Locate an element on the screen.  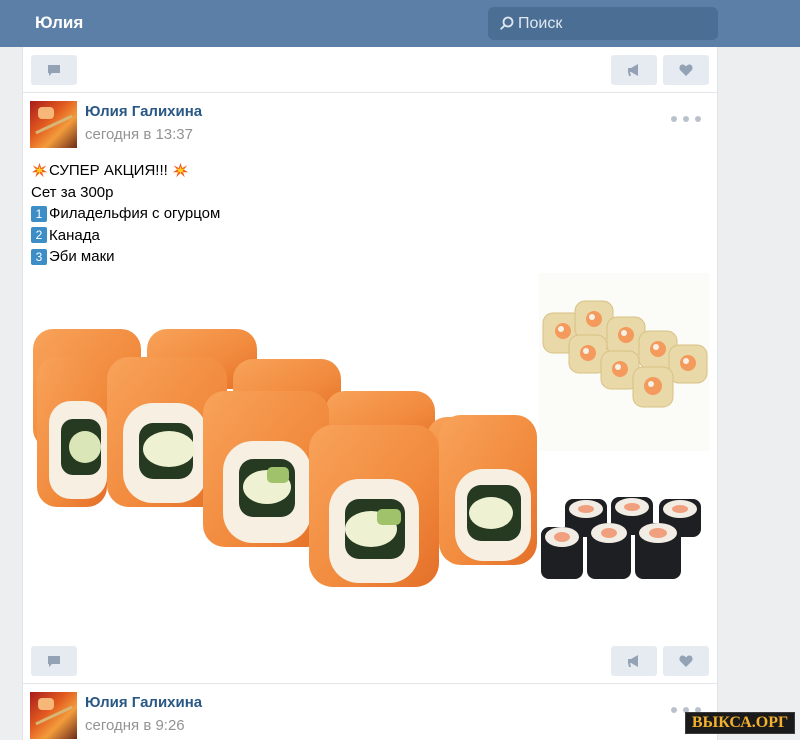
post-actions is located at coordinates (370, 661).